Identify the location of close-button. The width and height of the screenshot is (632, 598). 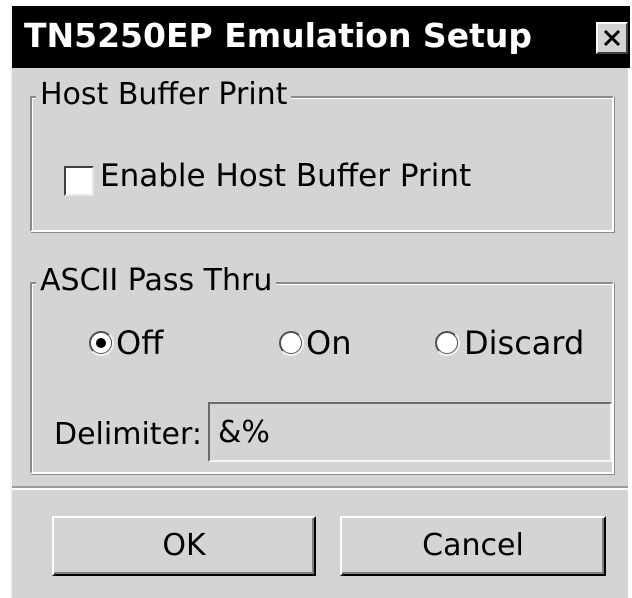
(612, 38).